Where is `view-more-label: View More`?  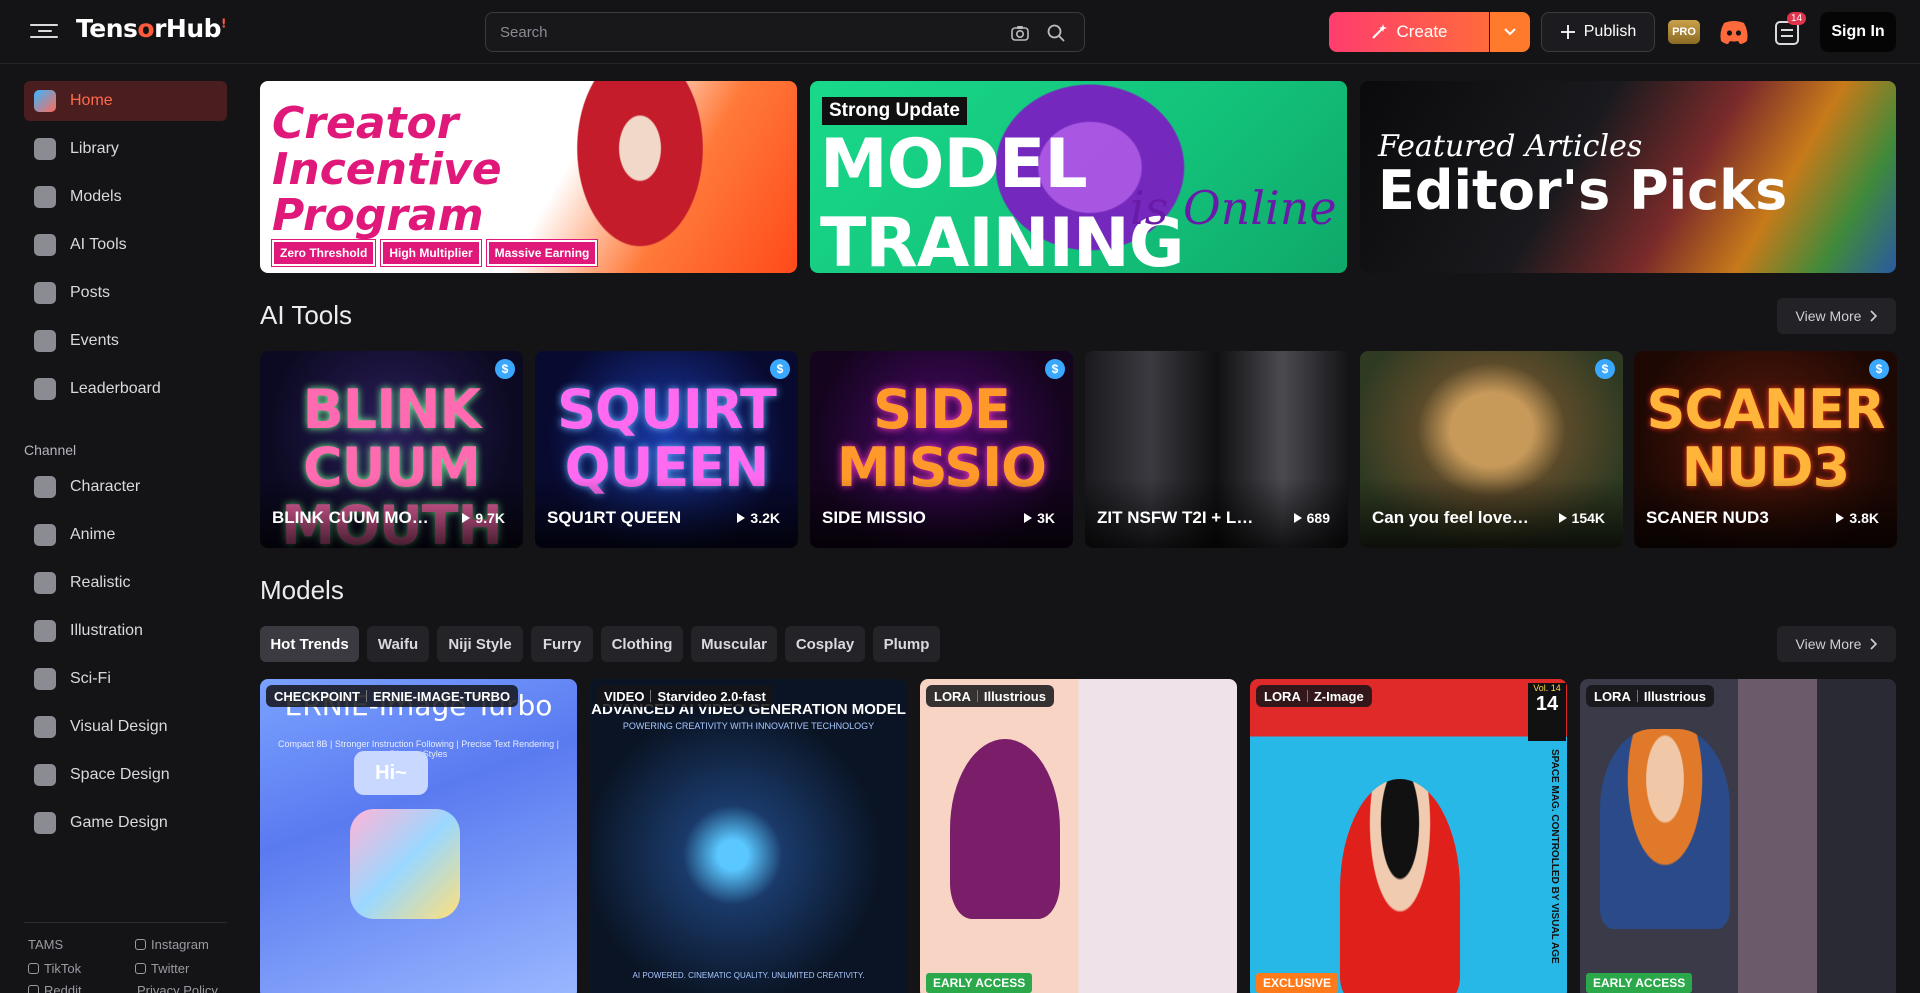 view-more-label: View More is located at coordinates (1828, 316).